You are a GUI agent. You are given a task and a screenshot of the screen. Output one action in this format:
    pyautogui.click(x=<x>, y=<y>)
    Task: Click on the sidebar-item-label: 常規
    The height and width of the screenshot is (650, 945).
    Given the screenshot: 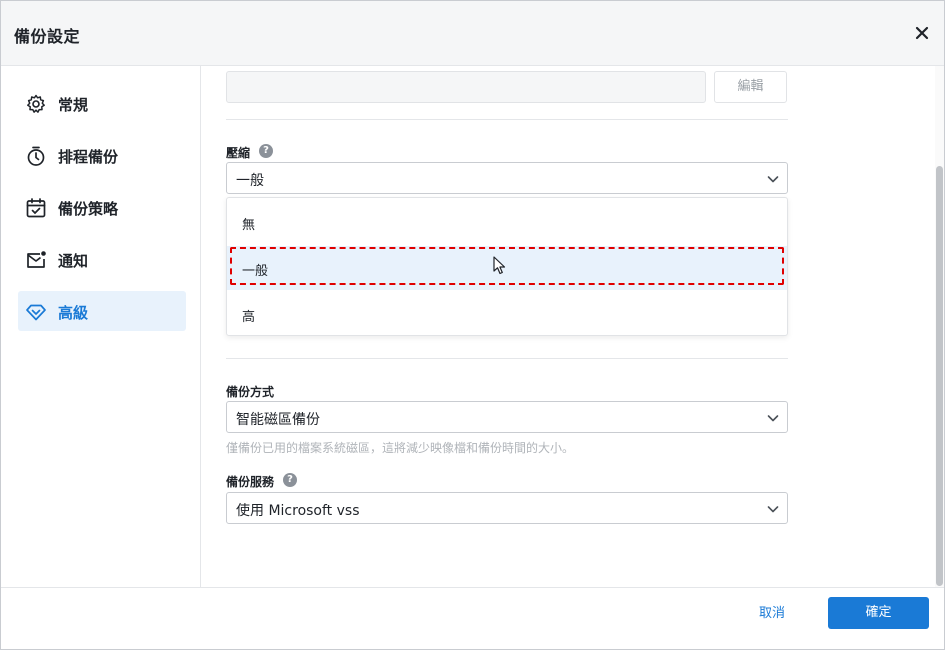 What is the action you would take?
    pyautogui.click(x=73, y=105)
    